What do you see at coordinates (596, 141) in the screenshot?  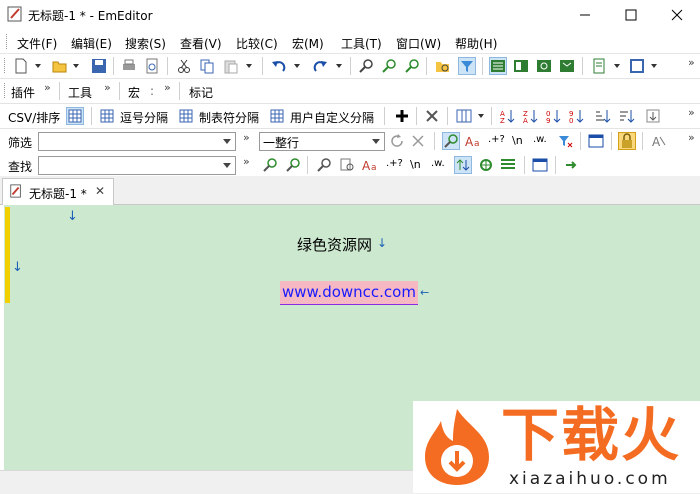 I see `filter-window-icon` at bounding box center [596, 141].